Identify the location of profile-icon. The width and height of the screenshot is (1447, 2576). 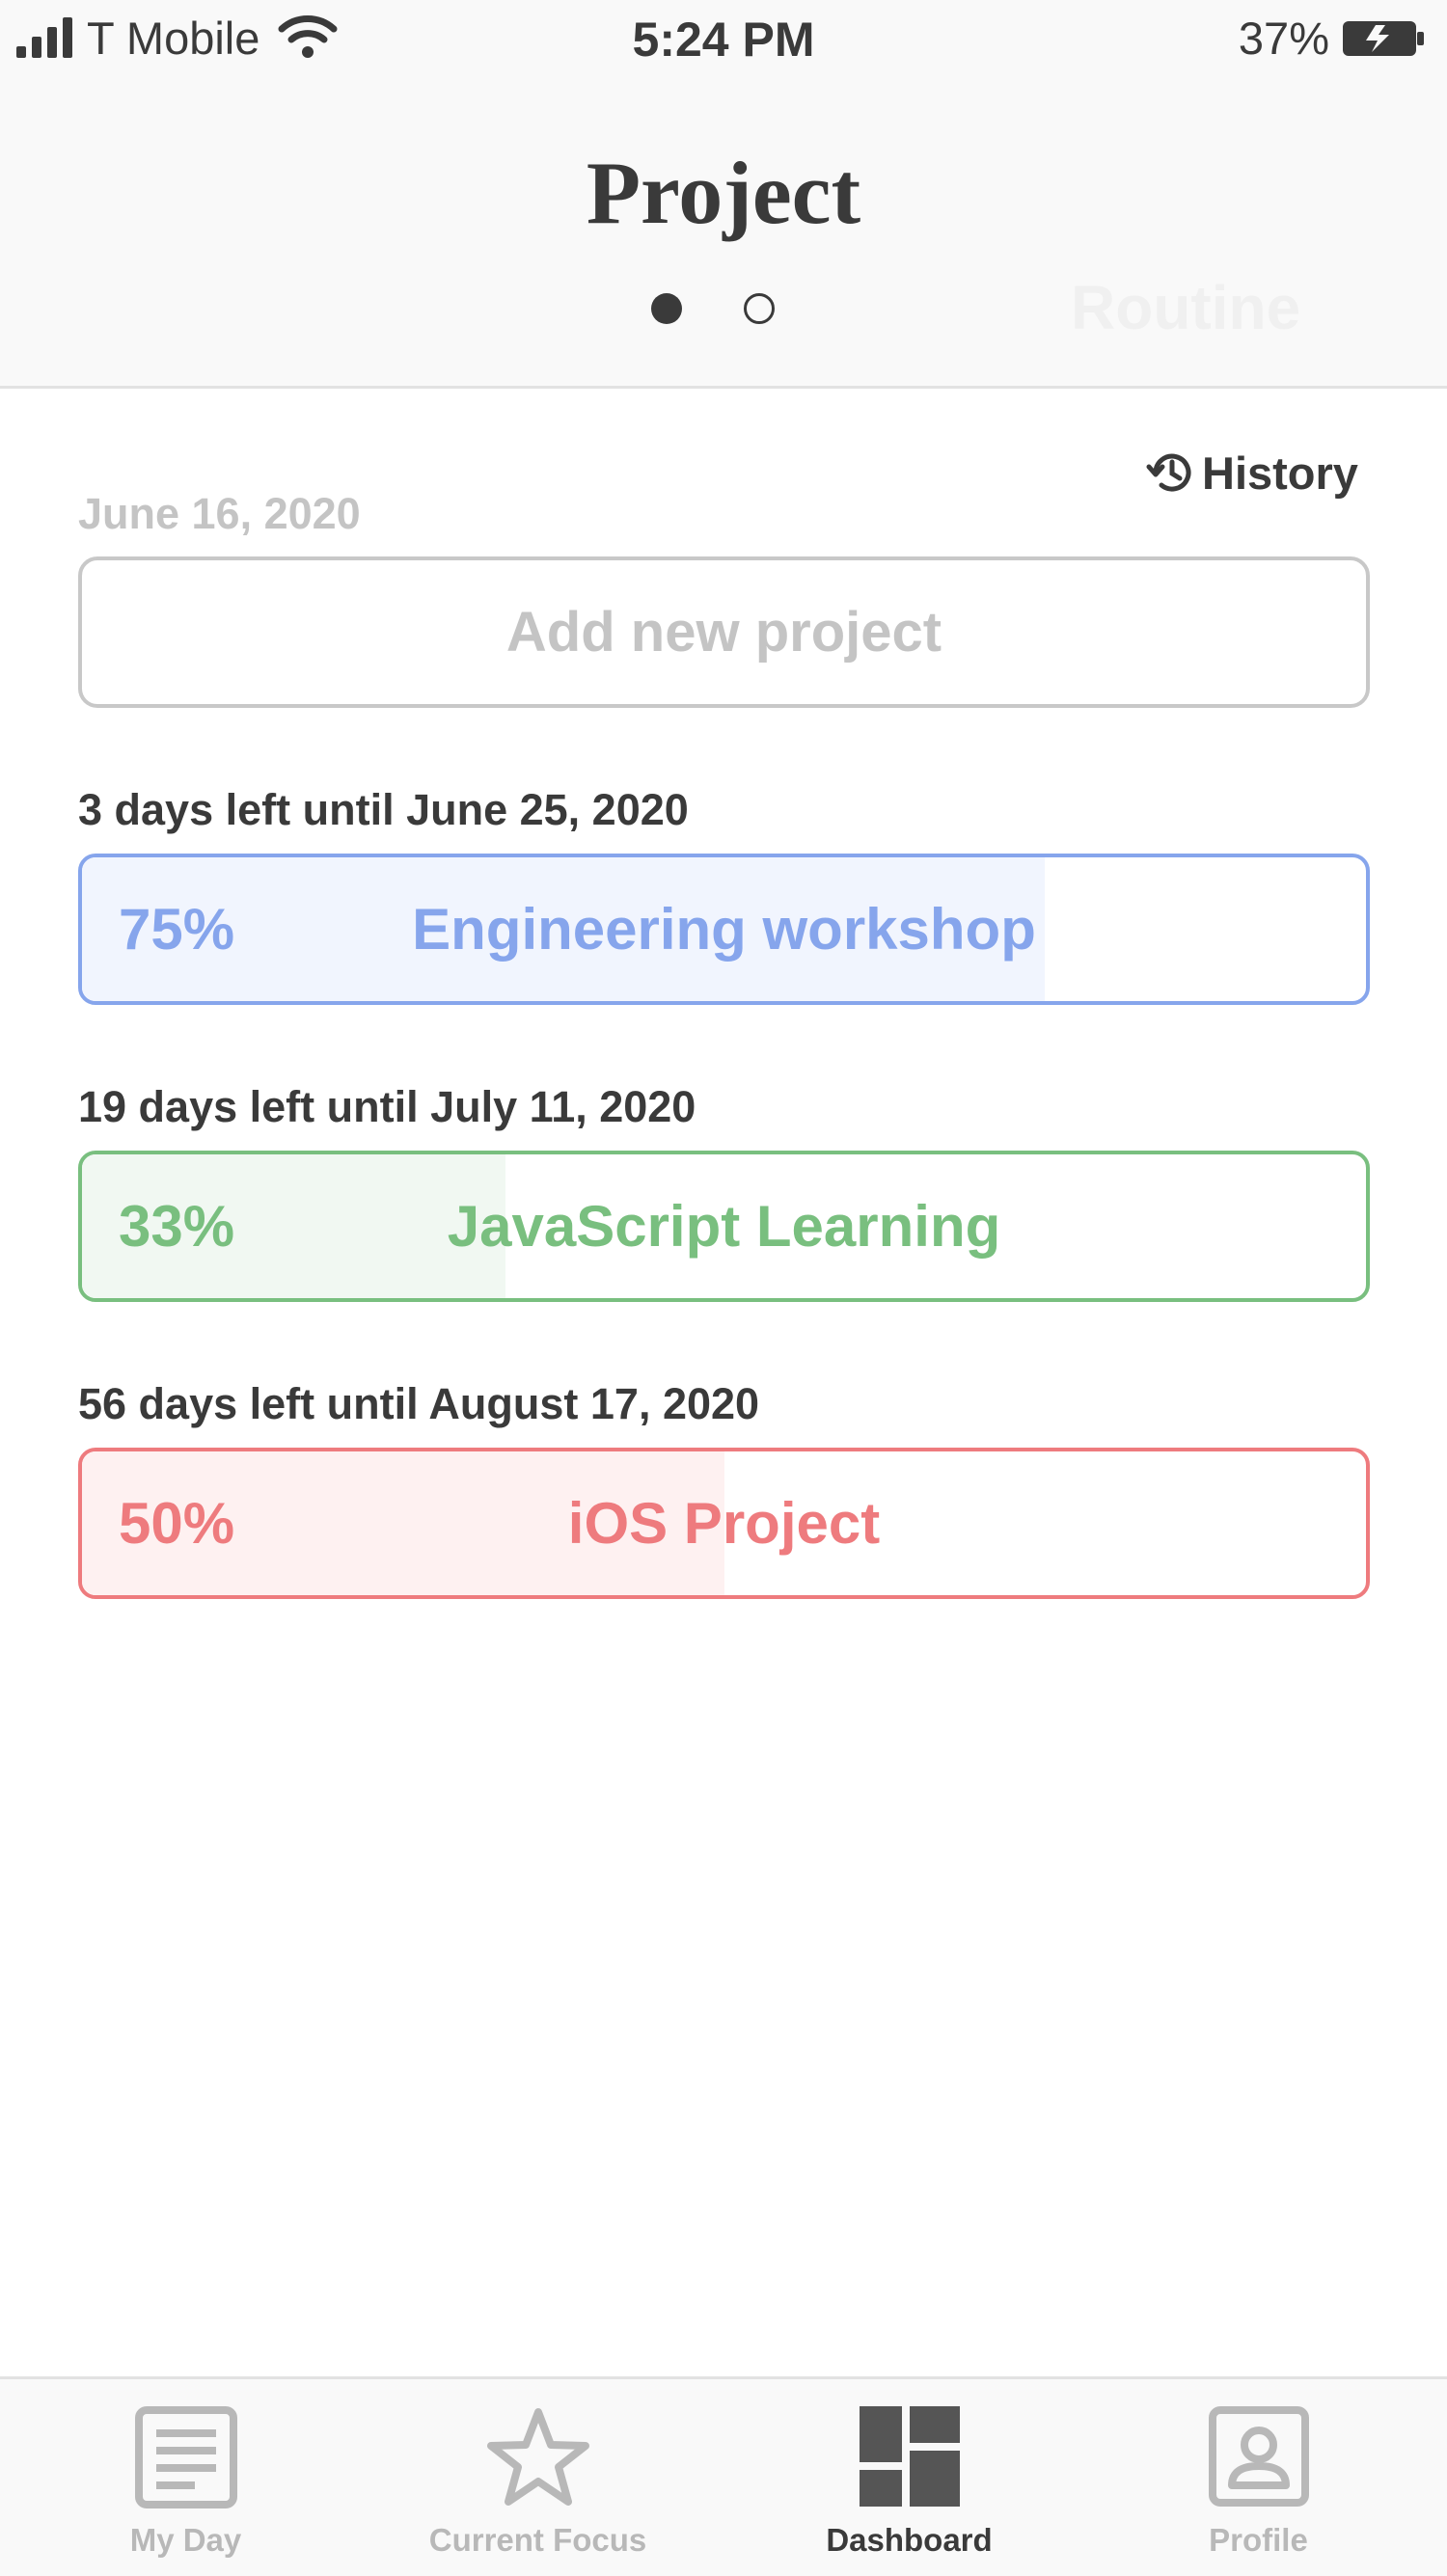
(1258, 2456).